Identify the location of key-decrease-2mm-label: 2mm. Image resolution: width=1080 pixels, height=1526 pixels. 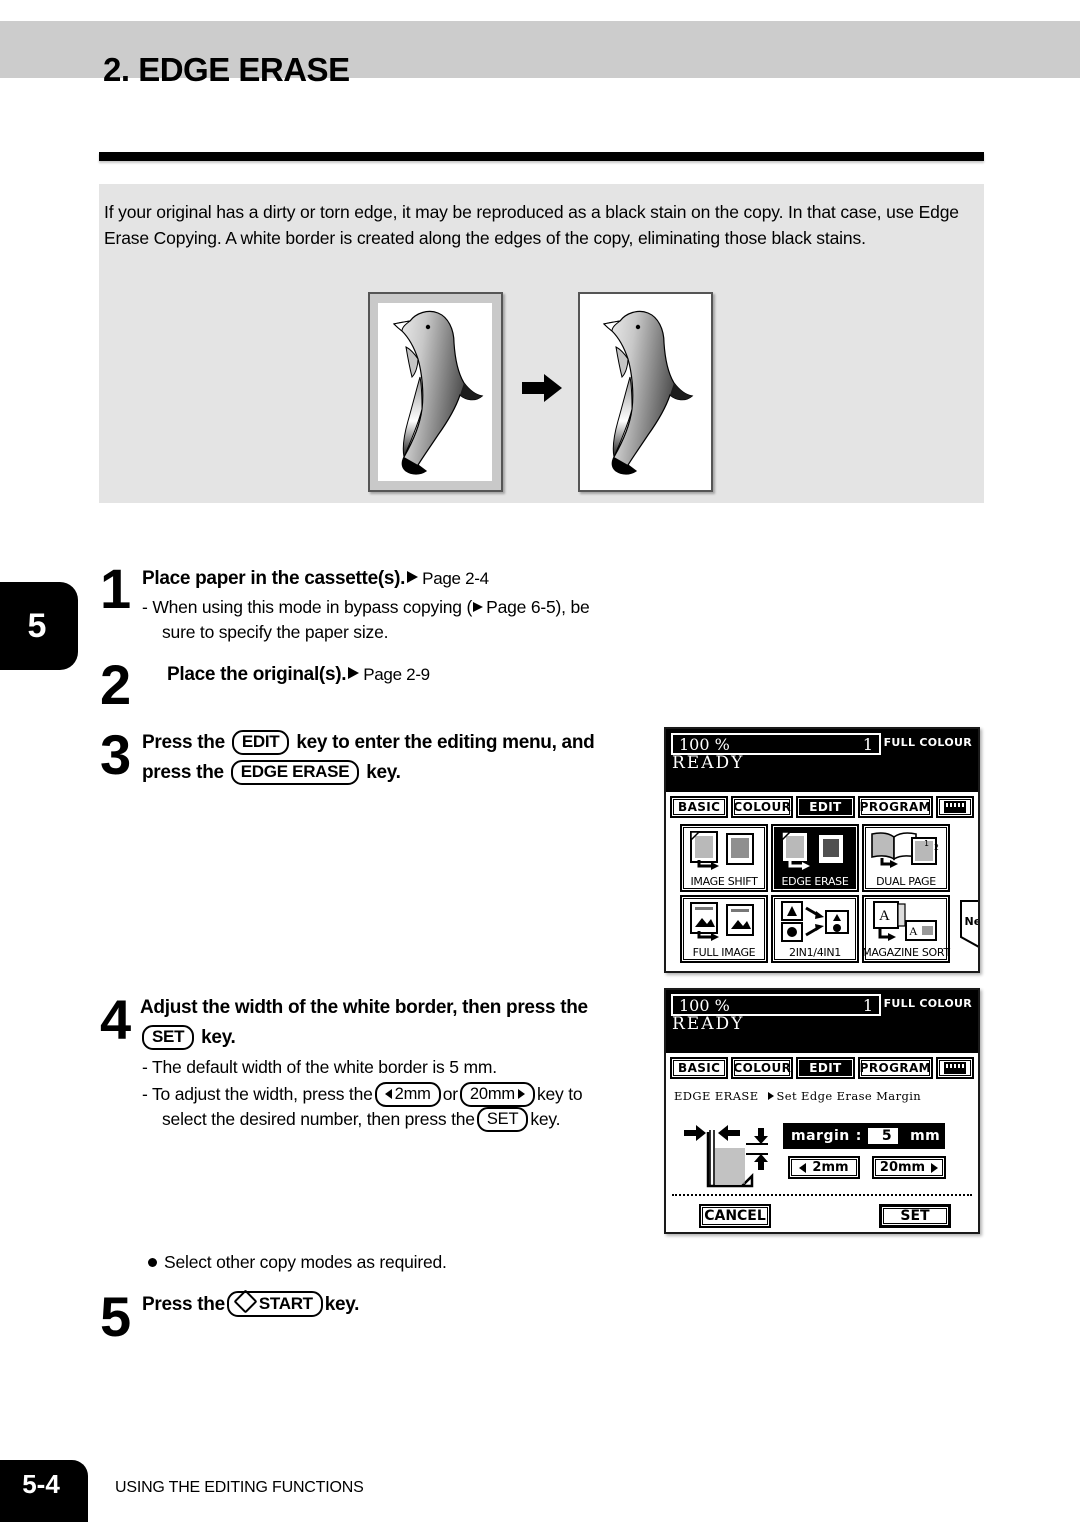
(412, 1094).